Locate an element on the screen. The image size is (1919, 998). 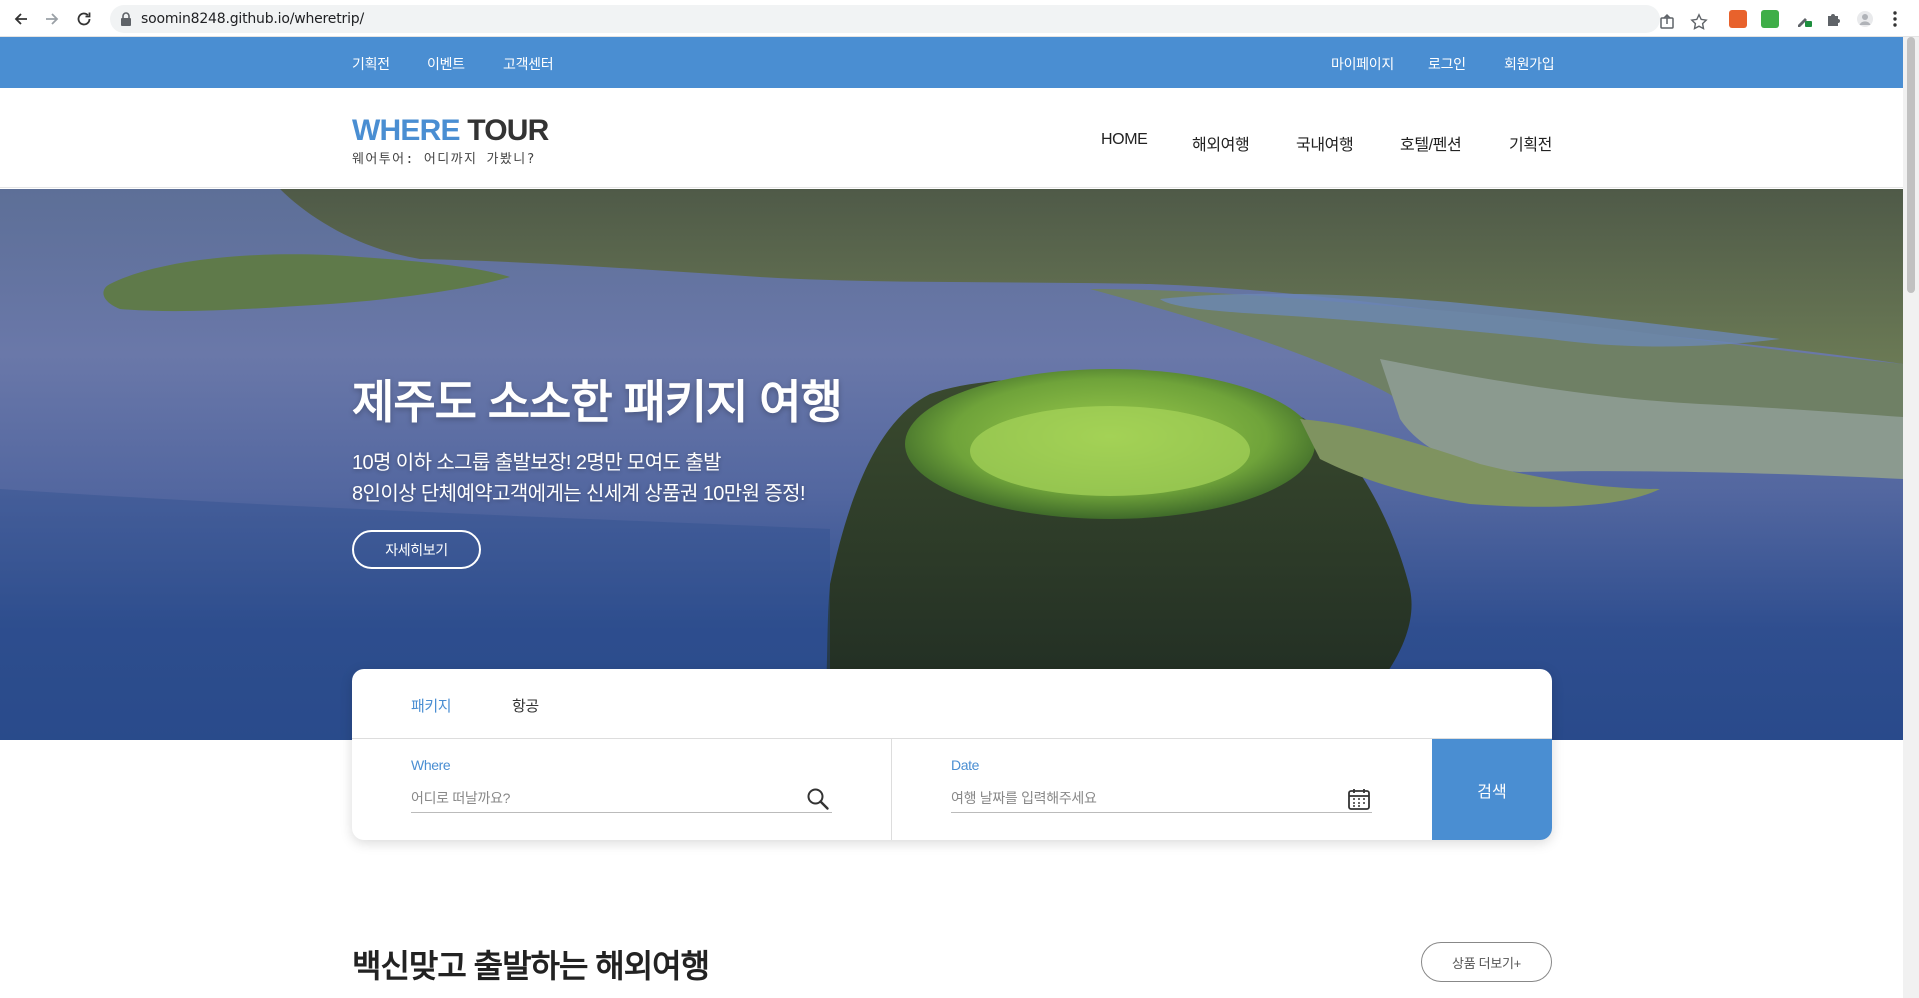
util-link-exhibition: 기획전 is located at coordinates (371, 64).